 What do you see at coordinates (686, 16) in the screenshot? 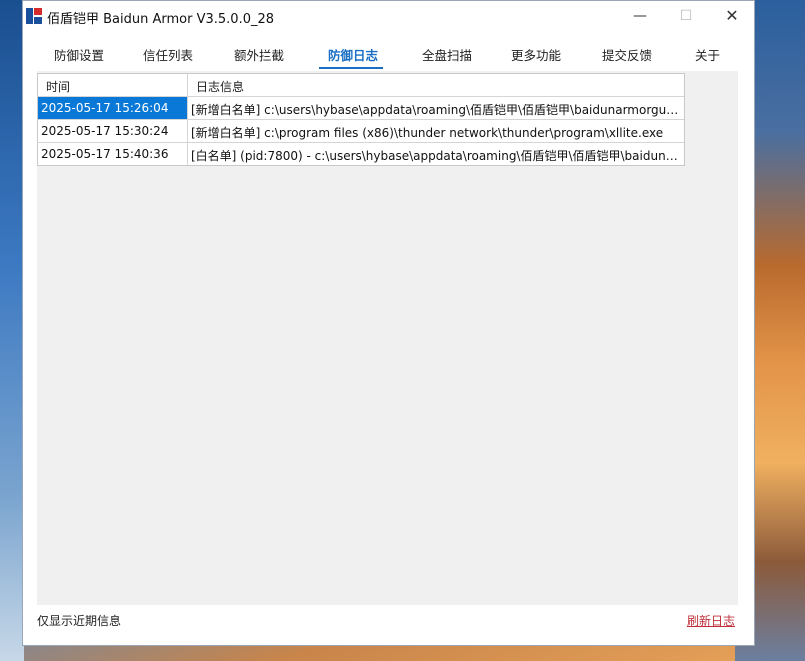
I see `maximize-button: ☐` at bounding box center [686, 16].